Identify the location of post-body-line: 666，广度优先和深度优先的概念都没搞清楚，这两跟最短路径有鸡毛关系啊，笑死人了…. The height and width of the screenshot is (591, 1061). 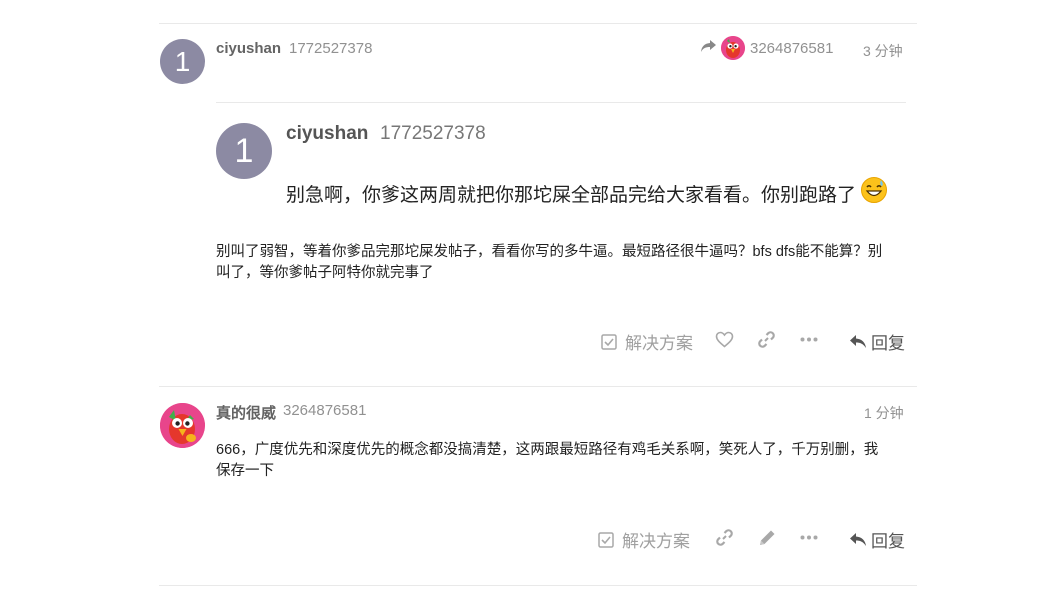
(547, 450).